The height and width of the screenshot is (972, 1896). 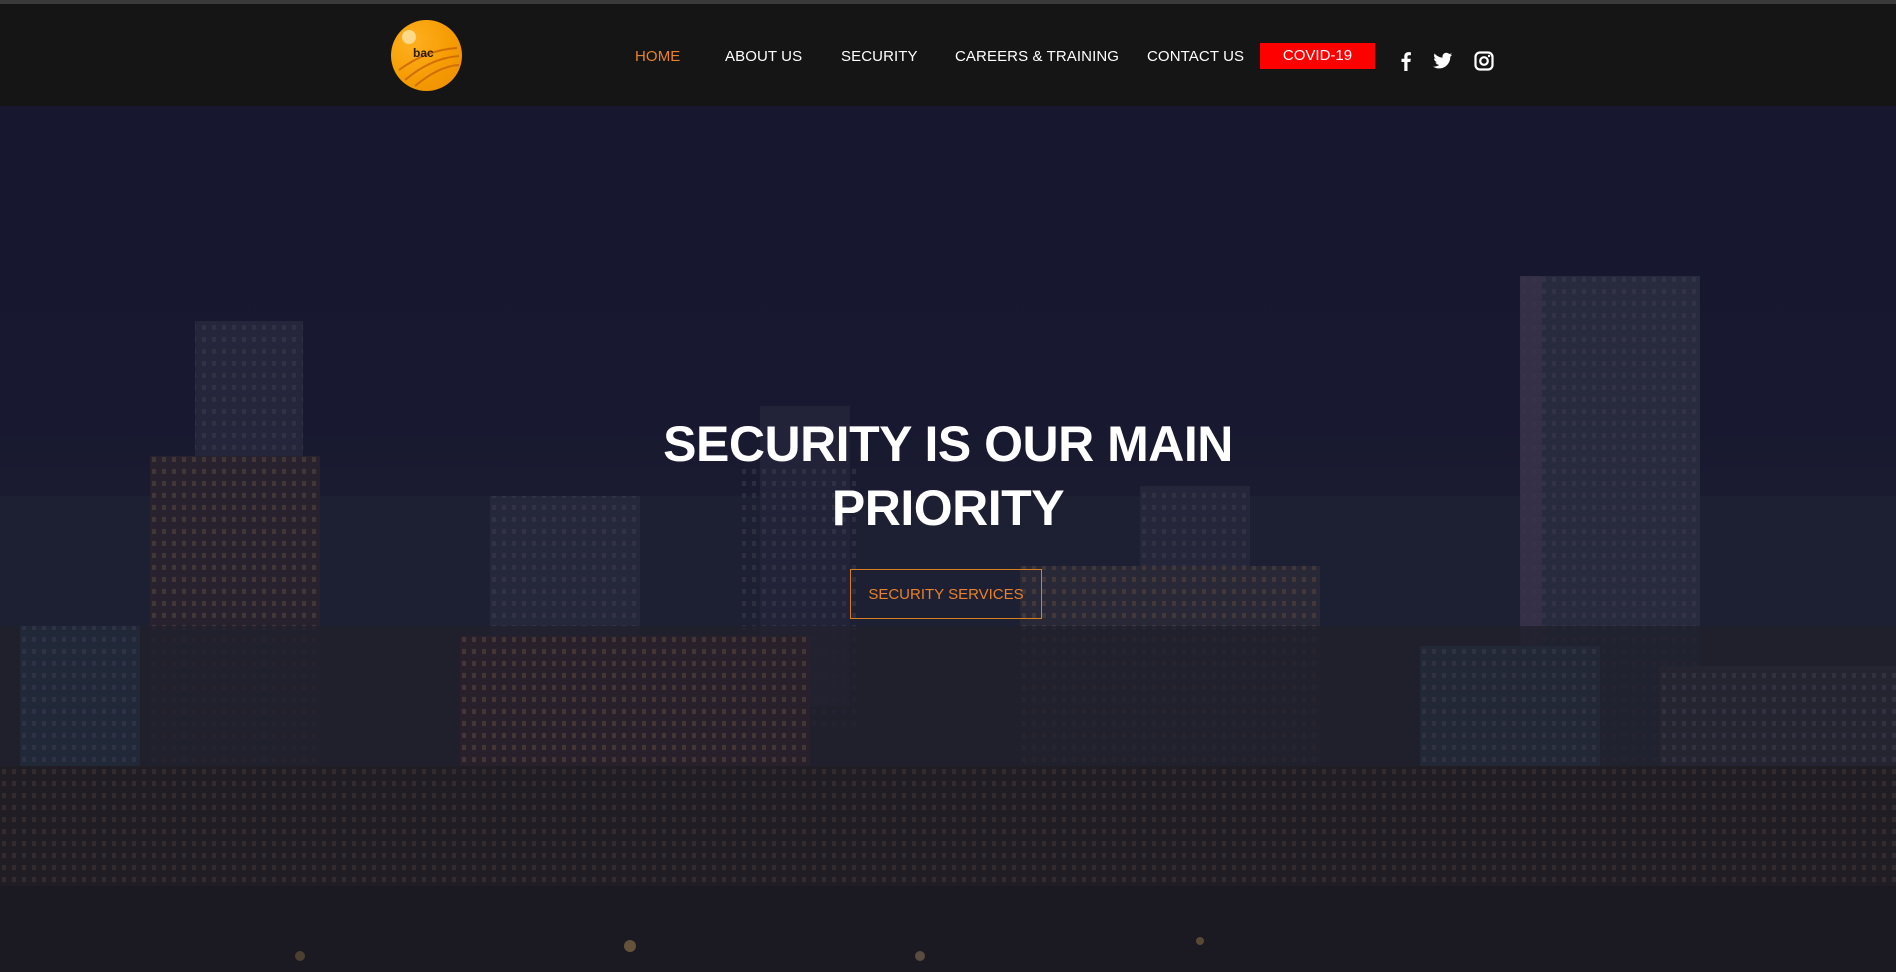 What do you see at coordinates (948, 508) in the screenshot?
I see `hero-title-line-2: PRIORITY` at bounding box center [948, 508].